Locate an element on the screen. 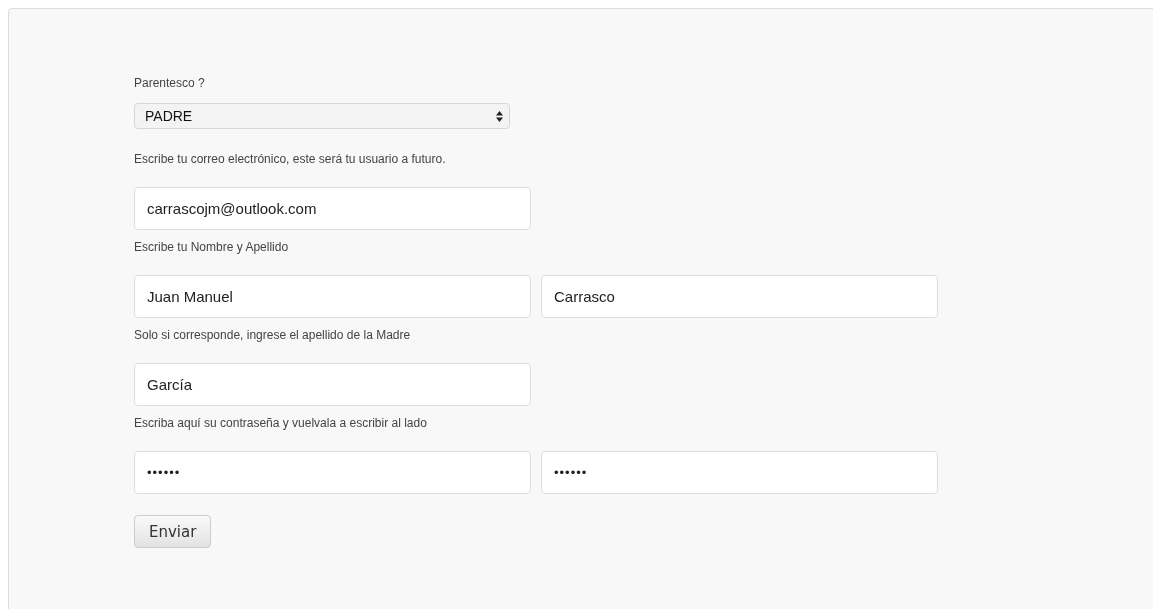  field-label: Escribe tu Nombre y Apellido is located at coordinates (212, 247).